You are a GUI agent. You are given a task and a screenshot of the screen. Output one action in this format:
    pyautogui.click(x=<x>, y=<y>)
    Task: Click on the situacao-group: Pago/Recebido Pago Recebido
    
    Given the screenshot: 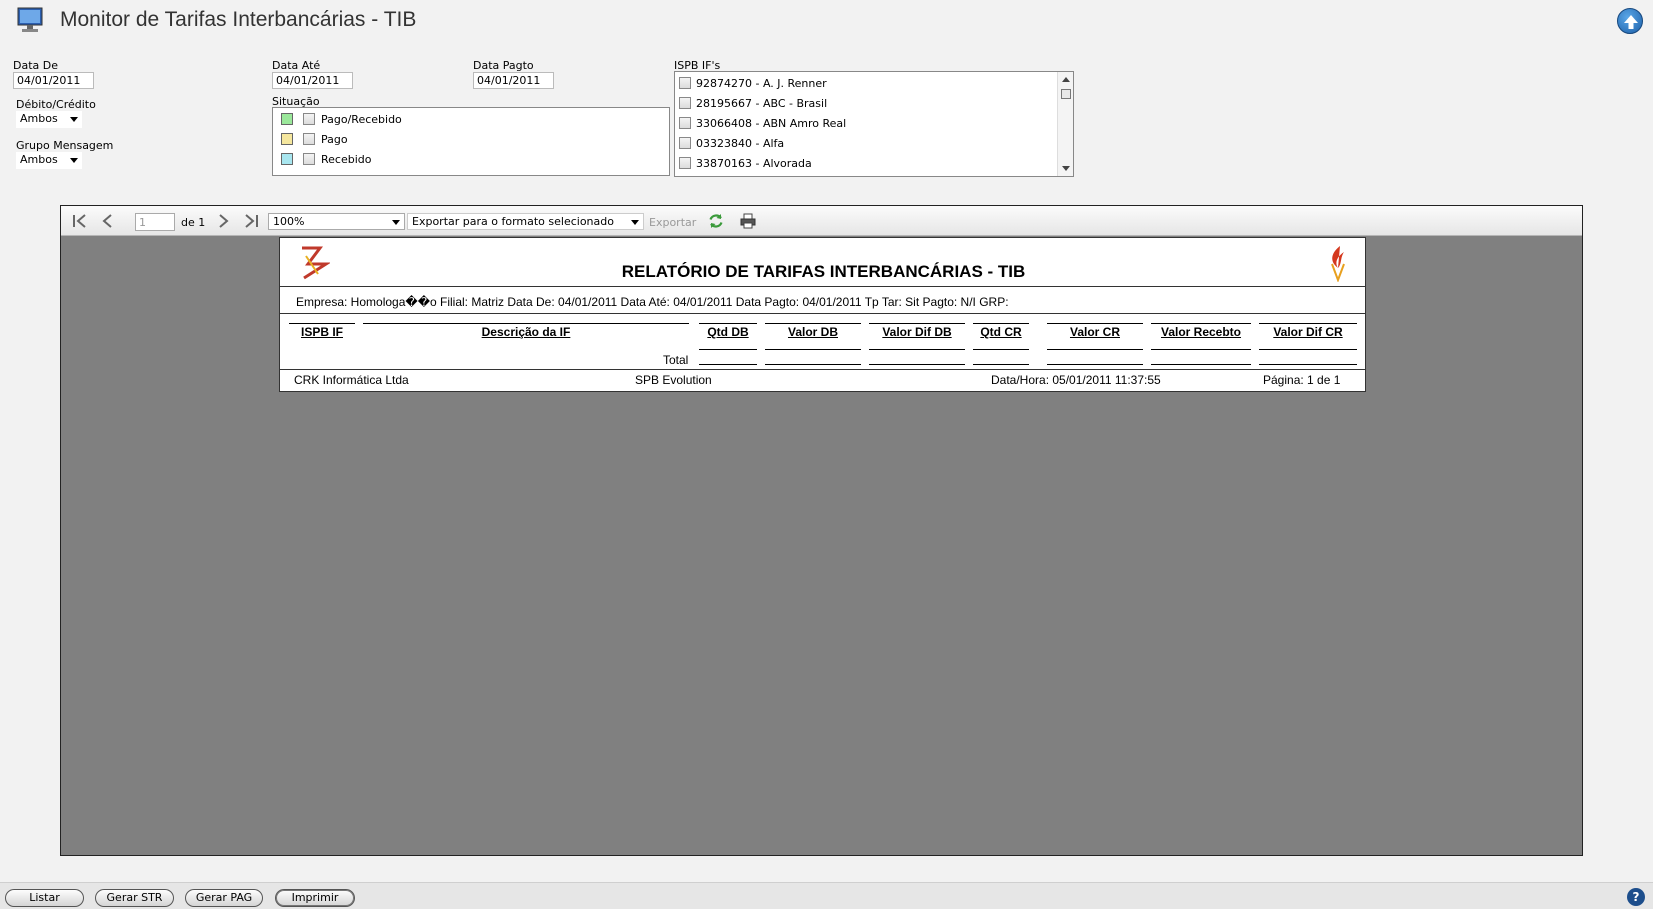 What is the action you would take?
    pyautogui.click(x=471, y=141)
    